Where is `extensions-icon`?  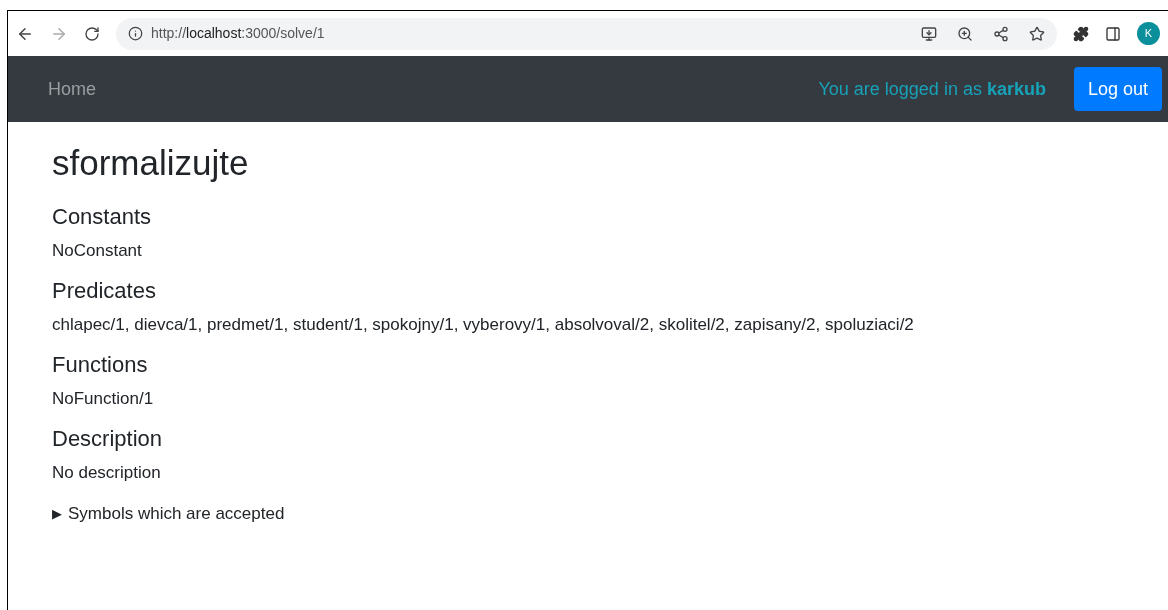 extensions-icon is located at coordinates (1081, 33).